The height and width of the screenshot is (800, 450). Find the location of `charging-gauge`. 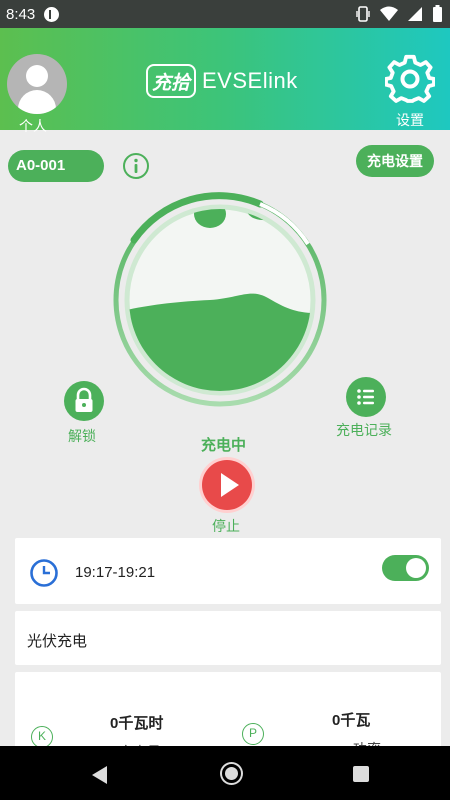

charging-gauge is located at coordinates (220, 299).